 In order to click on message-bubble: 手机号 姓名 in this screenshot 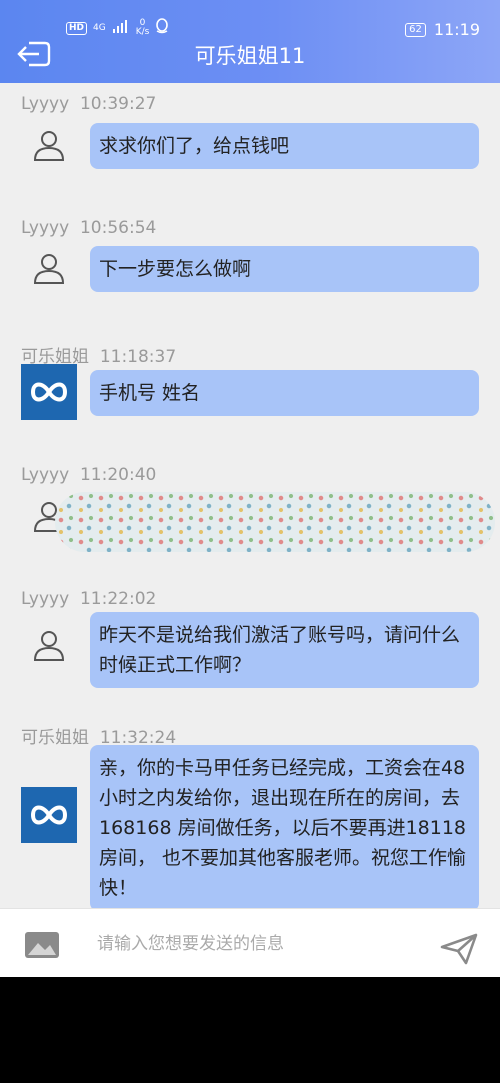, I will do `click(284, 393)`.